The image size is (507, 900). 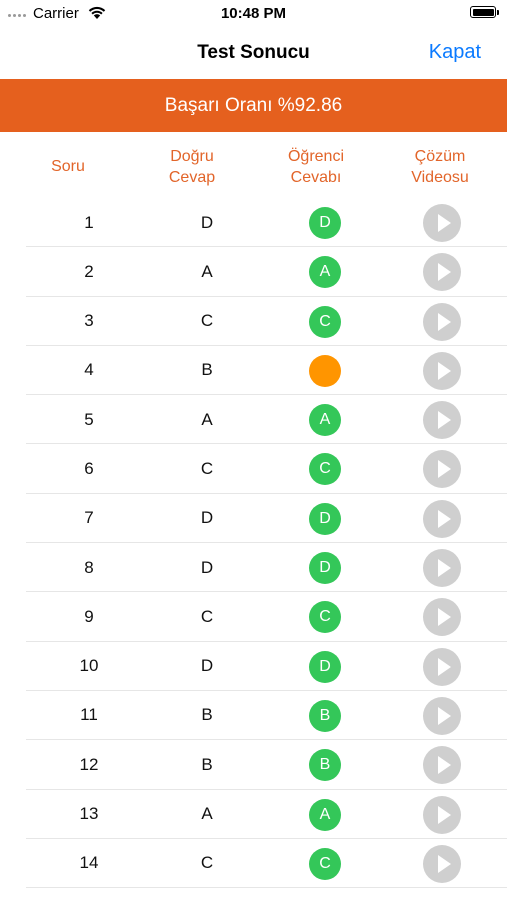 I want to click on success-rate-text: Başarı Oranı %92.86, so click(x=253, y=105).